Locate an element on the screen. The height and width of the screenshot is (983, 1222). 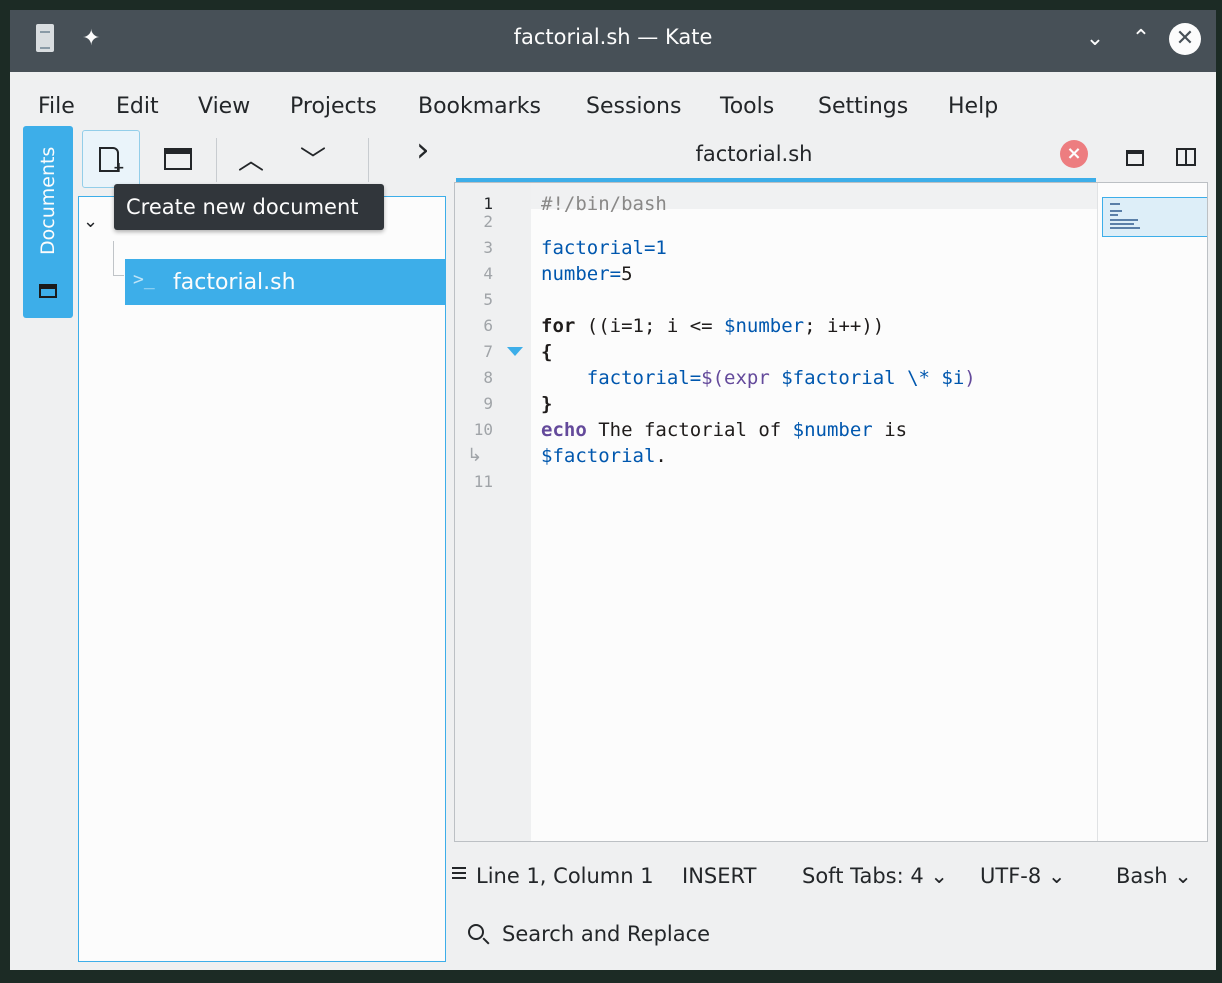
menu-projects: Projects is located at coordinates (333, 106).